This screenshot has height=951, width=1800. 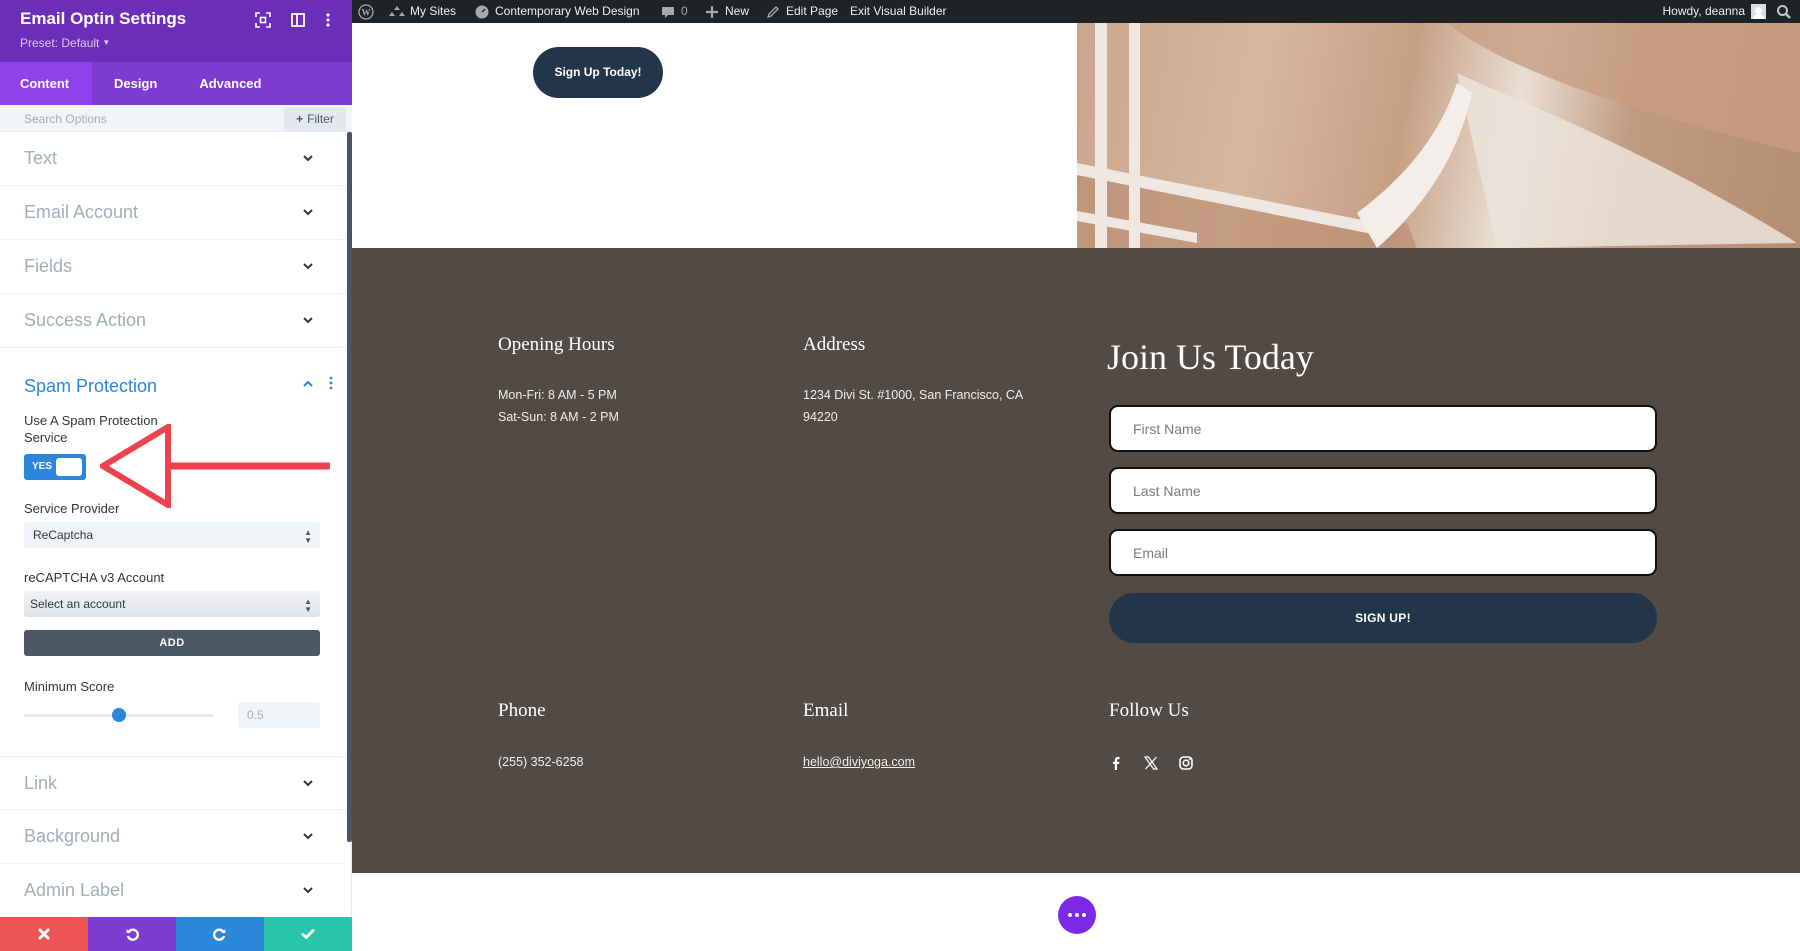 What do you see at coordinates (712, 12) in the screenshot?
I see `plus-icon` at bounding box center [712, 12].